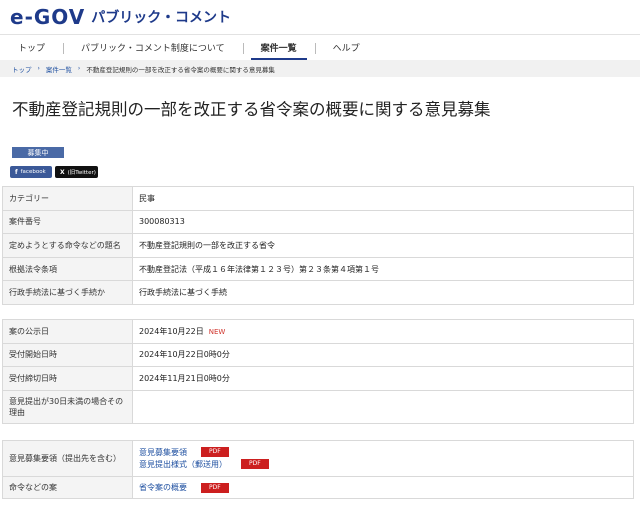 The width and height of the screenshot is (640, 506). I want to click on end-date-value: 2024年11月21日0時0分, so click(383, 378).